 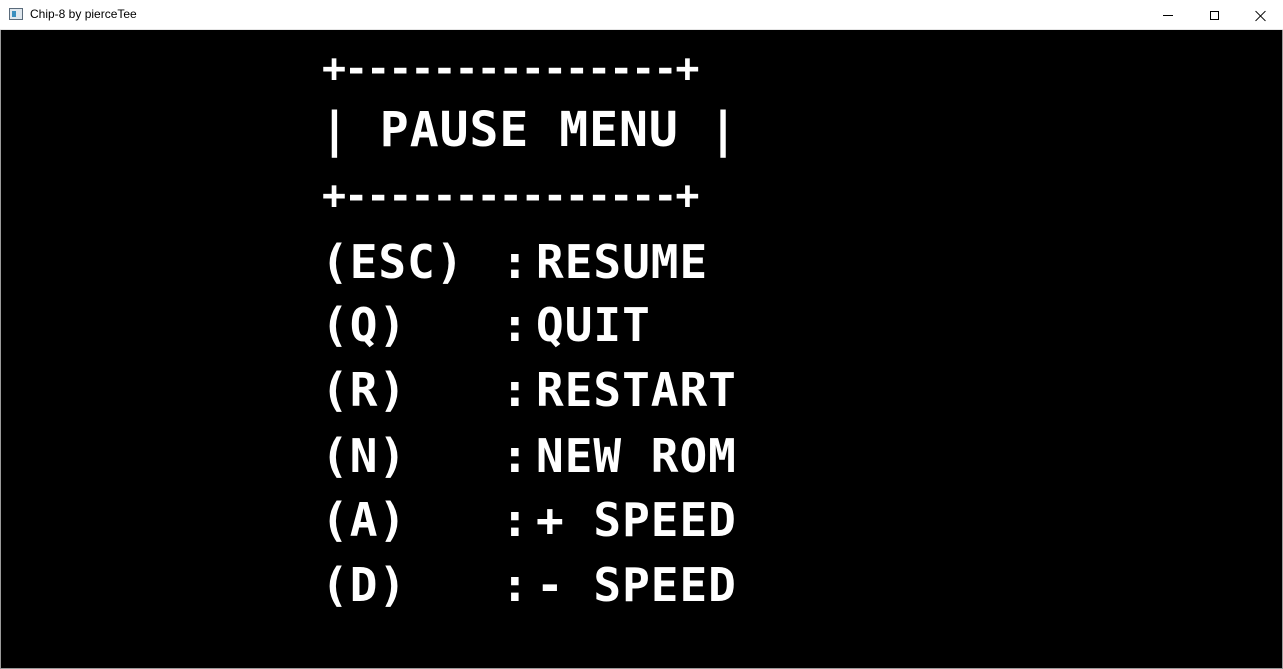 I want to click on menu-item-action-speed-down: - SPEED, so click(x=636, y=585).